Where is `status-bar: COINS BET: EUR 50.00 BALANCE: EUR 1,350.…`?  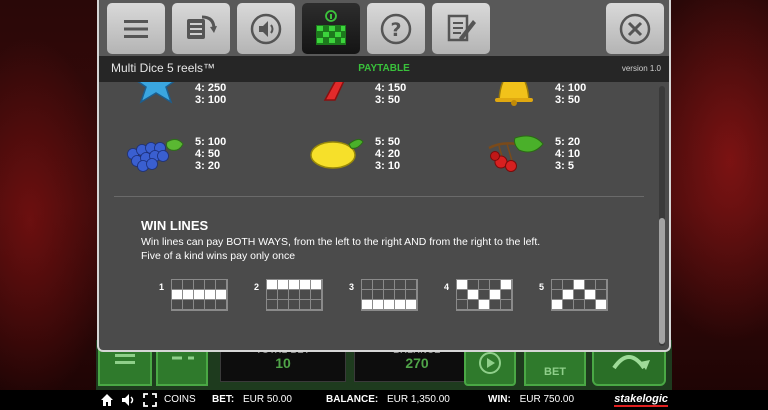
status-bar: COINS BET: EUR 50.00 BALANCE: EUR 1,350.… is located at coordinates (384, 400).